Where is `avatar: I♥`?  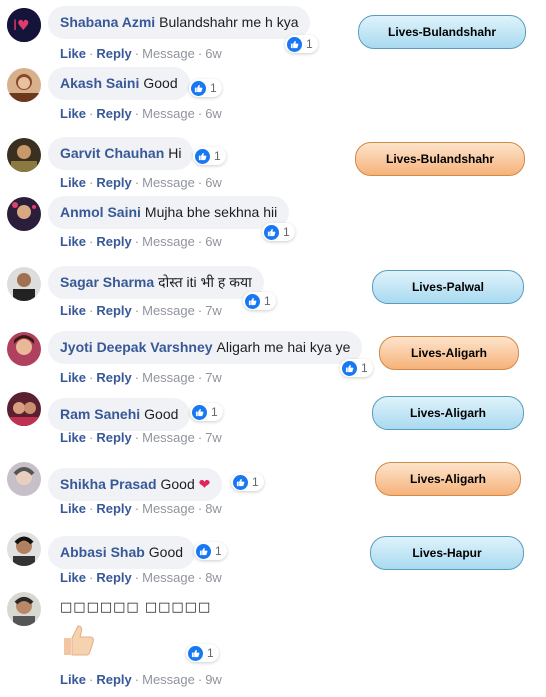
avatar: I♥ is located at coordinates (24, 25).